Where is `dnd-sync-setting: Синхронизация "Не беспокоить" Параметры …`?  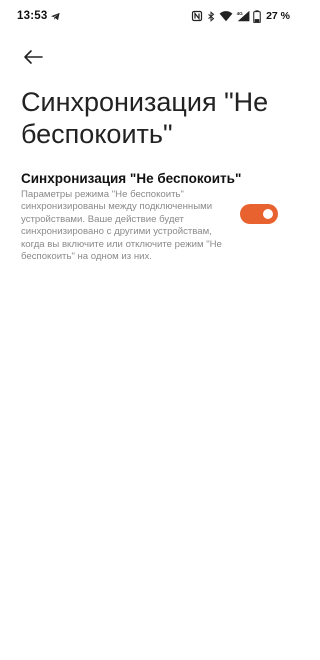 dnd-sync-setting: Синхронизация "Не беспокоить" Параметры … is located at coordinates (152, 216).